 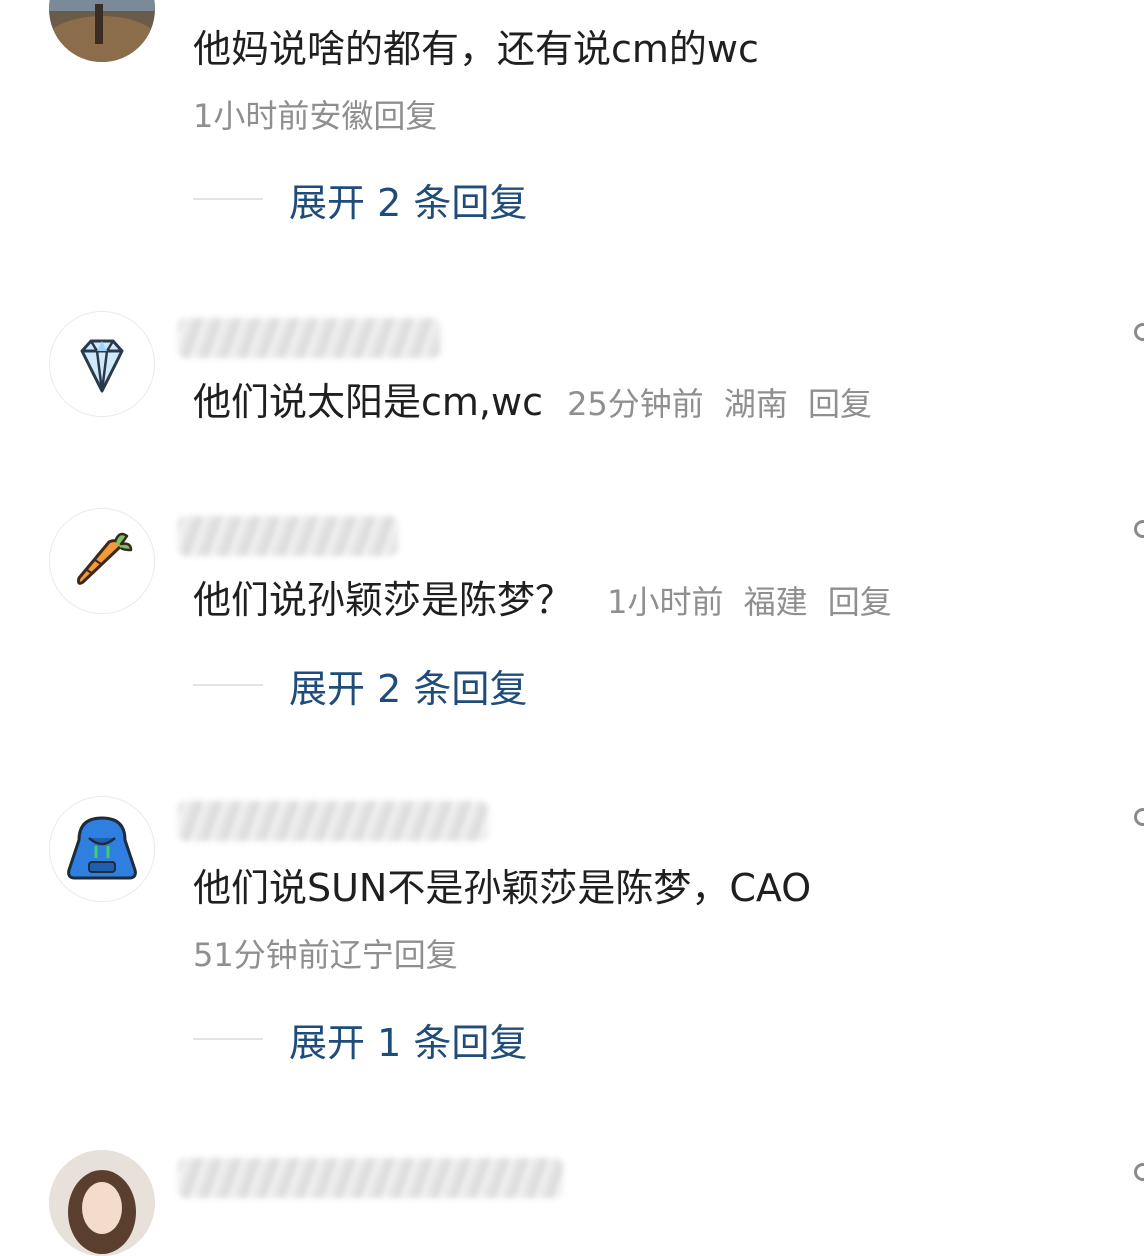 What do you see at coordinates (383, 600) in the screenshot?
I see `comment-body: 他们说孙颖莎是陈梦？` at bounding box center [383, 600].